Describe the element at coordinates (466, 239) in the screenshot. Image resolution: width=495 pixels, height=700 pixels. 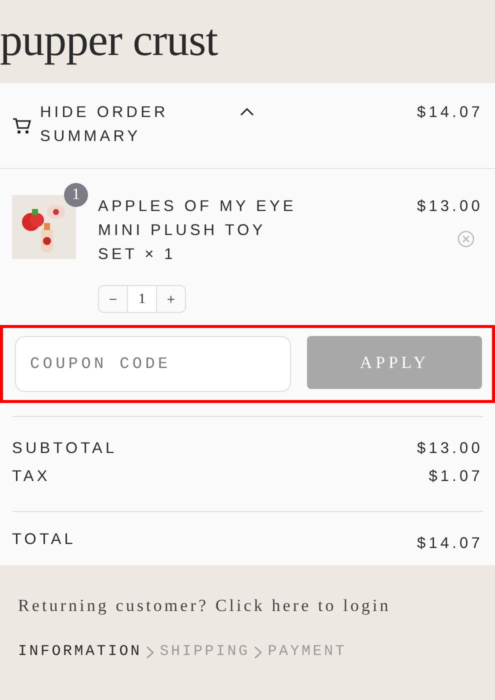
I see `remove-icon` at that location.